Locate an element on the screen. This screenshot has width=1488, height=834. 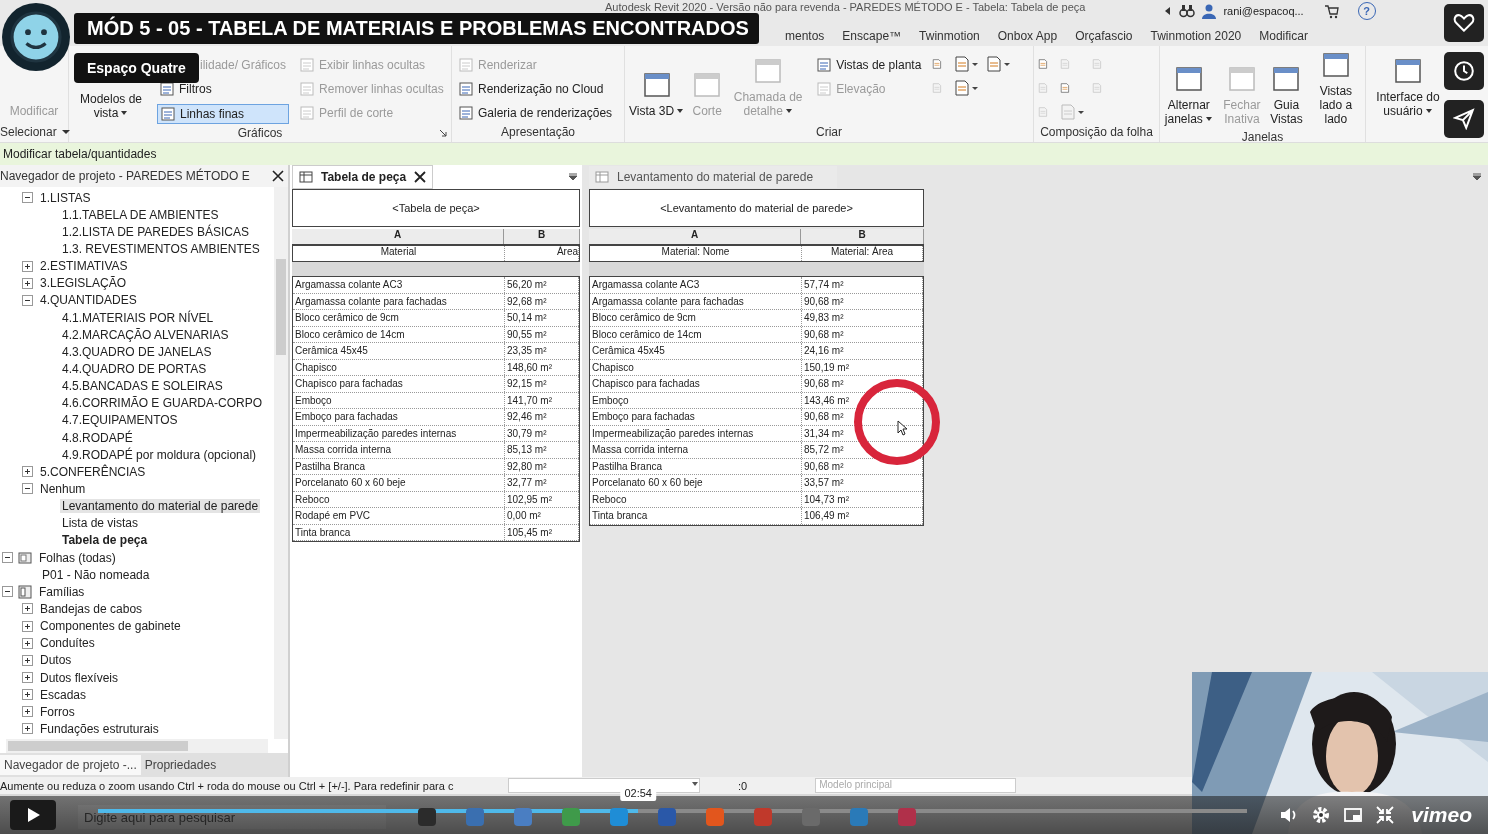
channel-name: Espaço Quatre is located at coordinates (136, 68).